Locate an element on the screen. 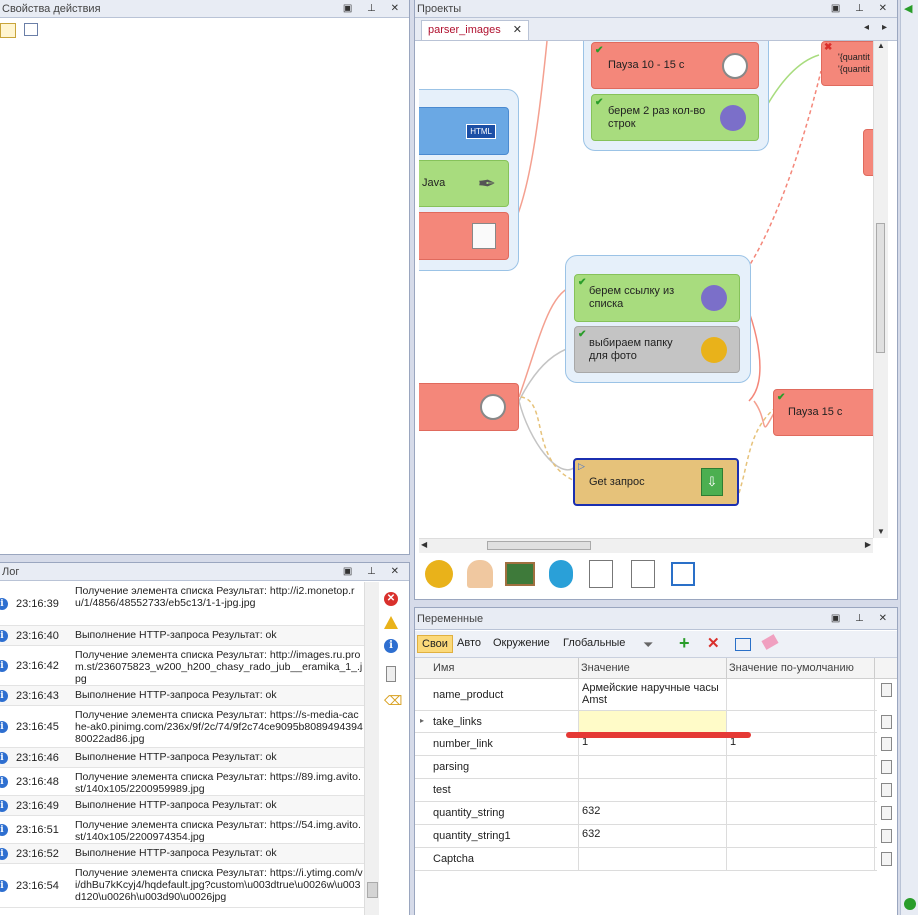 This screenshot has width=918, height=915. tab-parser-images: parser_images ✕ is located at coordinates (475, 30).